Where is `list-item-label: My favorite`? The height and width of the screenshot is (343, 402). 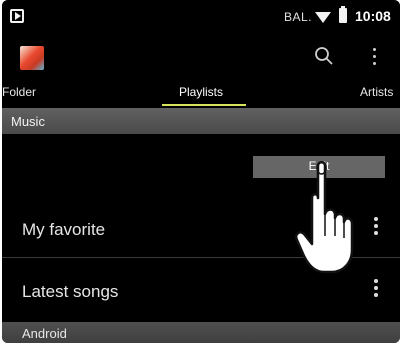
list-item-label: My favorite is located at coordinates (64, 229).